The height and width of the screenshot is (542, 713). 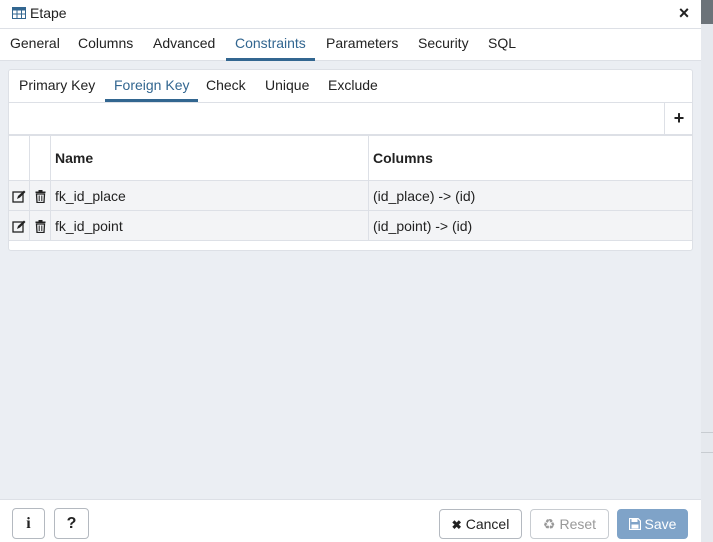 I want to click on grid-header-row: Name Columns, so click(x=350, y=158).